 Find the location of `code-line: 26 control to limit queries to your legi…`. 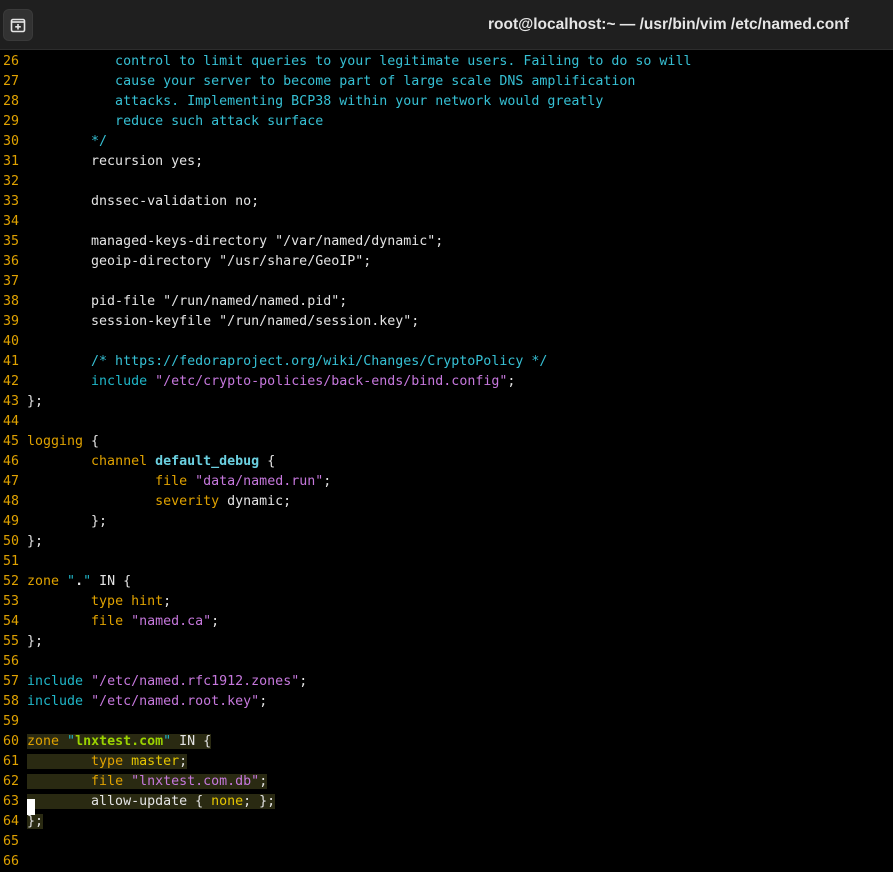

code-line: 26 control to limit queries to your legi… is located at coordinates (446, 62).